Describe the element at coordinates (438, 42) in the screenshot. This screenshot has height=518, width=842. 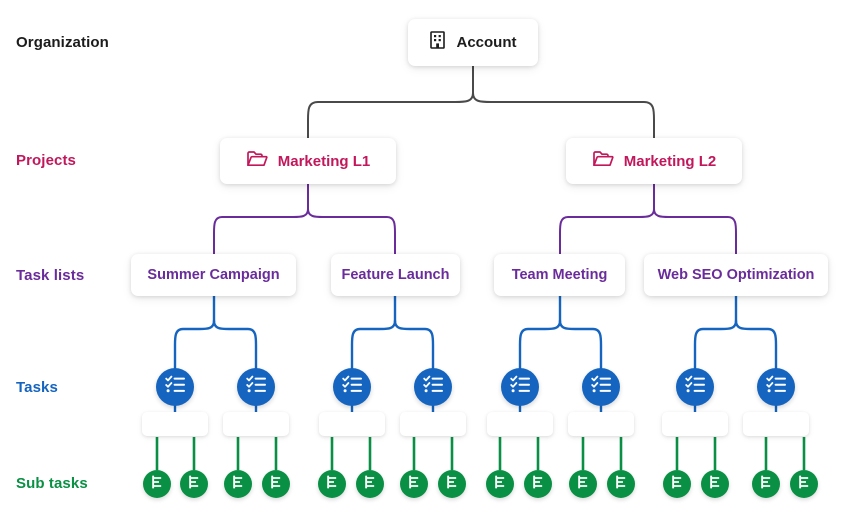
I see `building-icon` at that location.